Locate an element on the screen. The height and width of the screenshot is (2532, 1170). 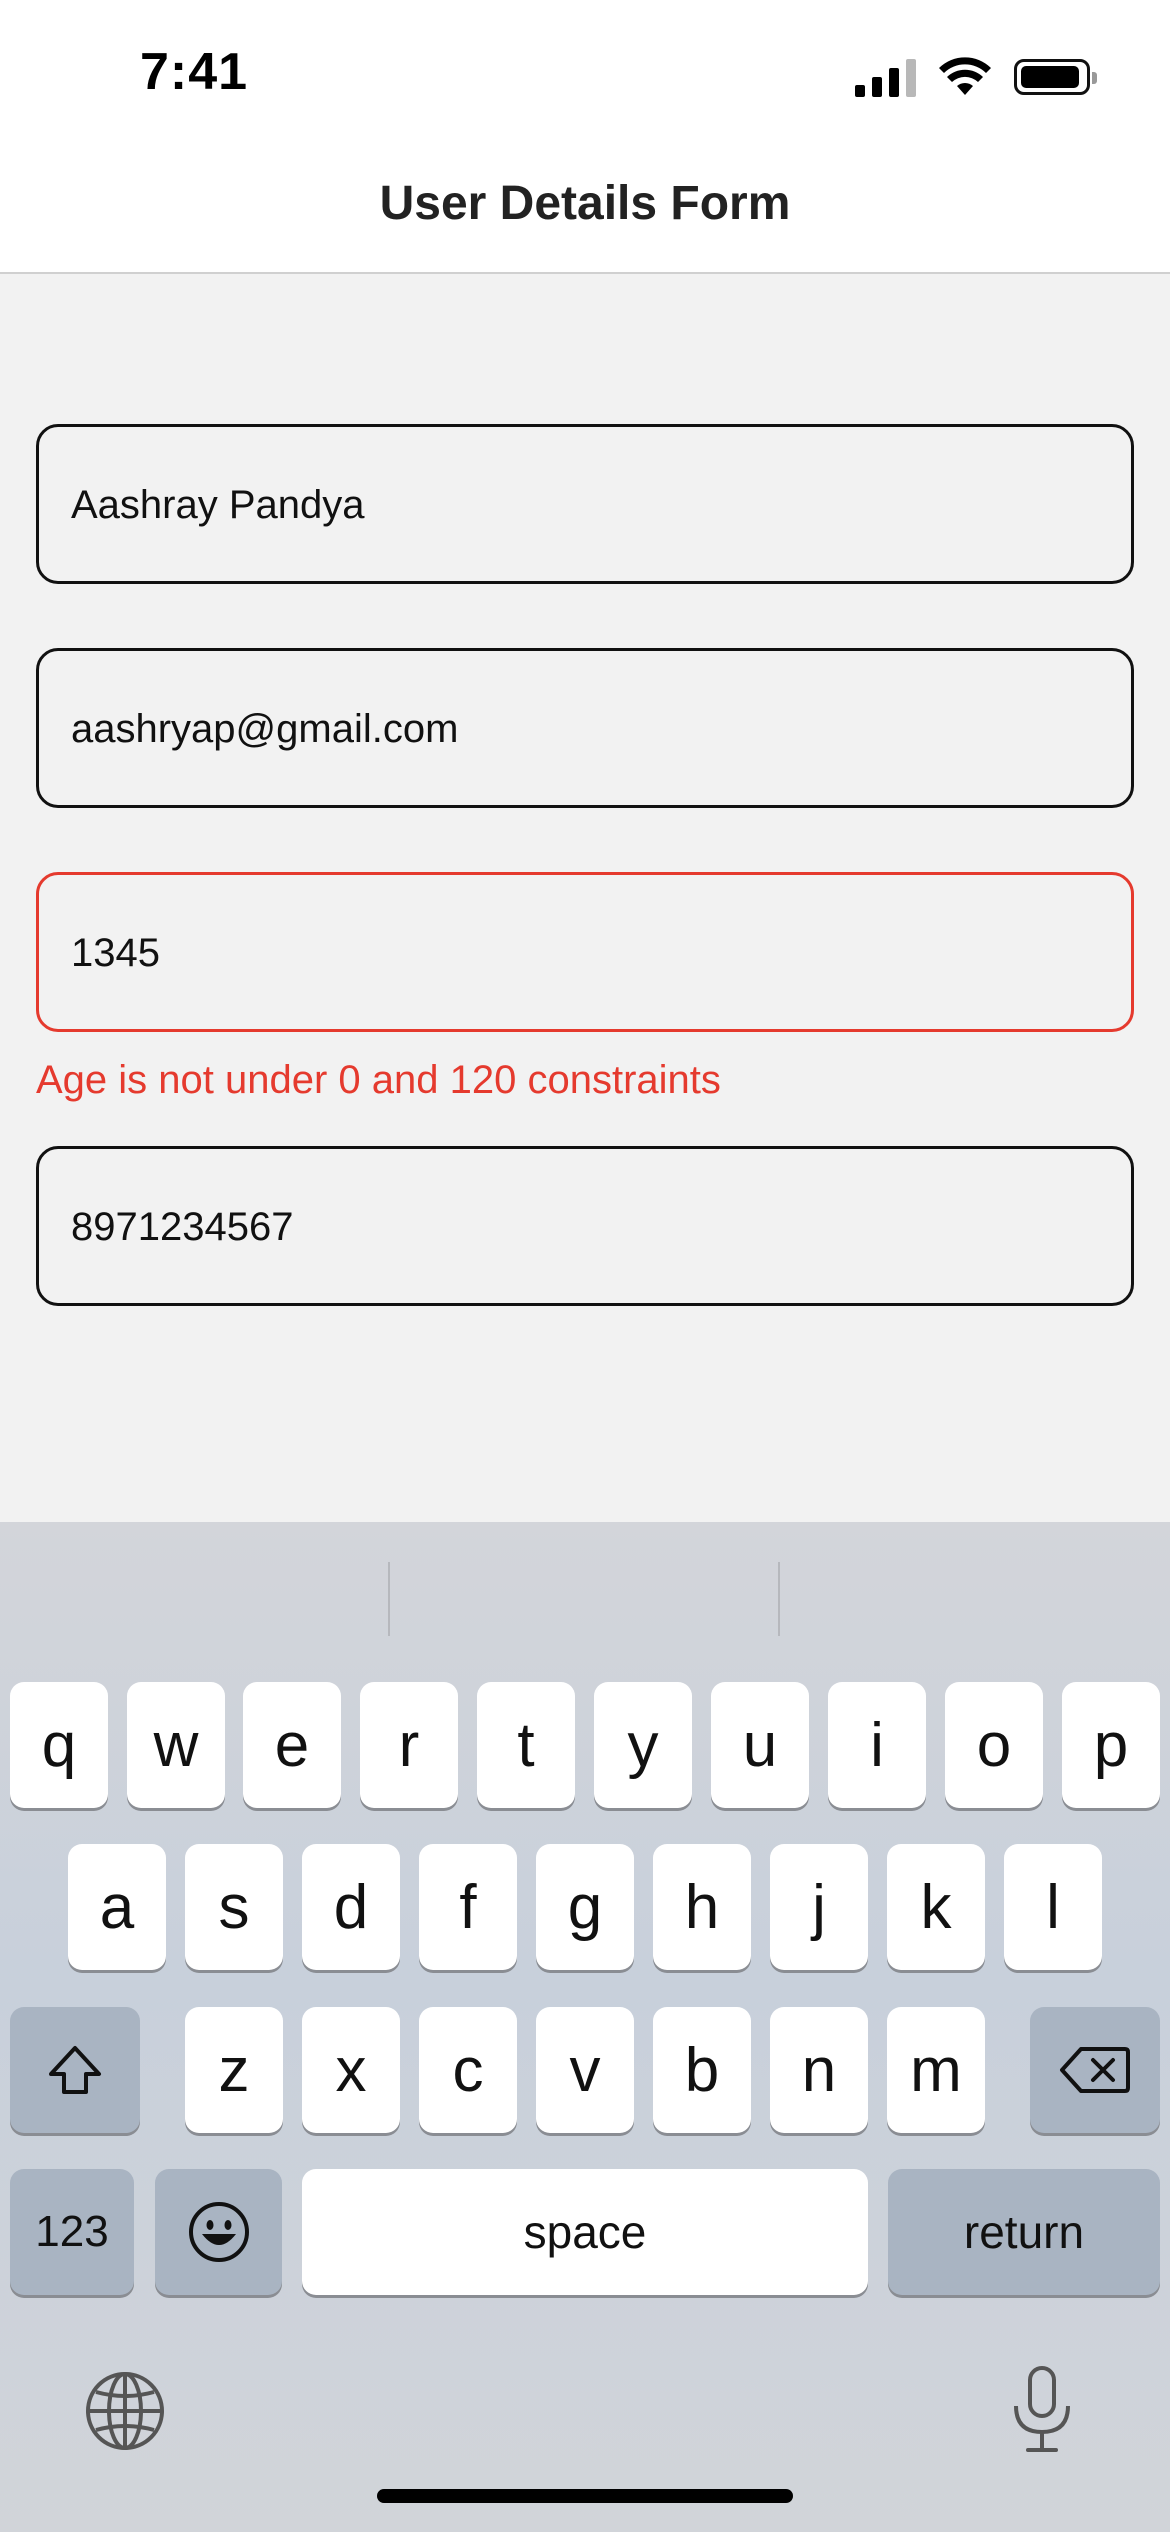
key-n: n is located at coordinates (819, 2070).